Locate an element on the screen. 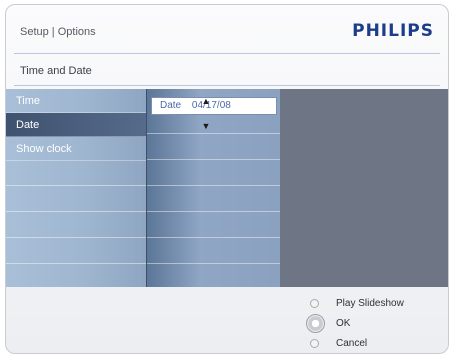  menu-item-label: Time is located at coordinates (28, 101).